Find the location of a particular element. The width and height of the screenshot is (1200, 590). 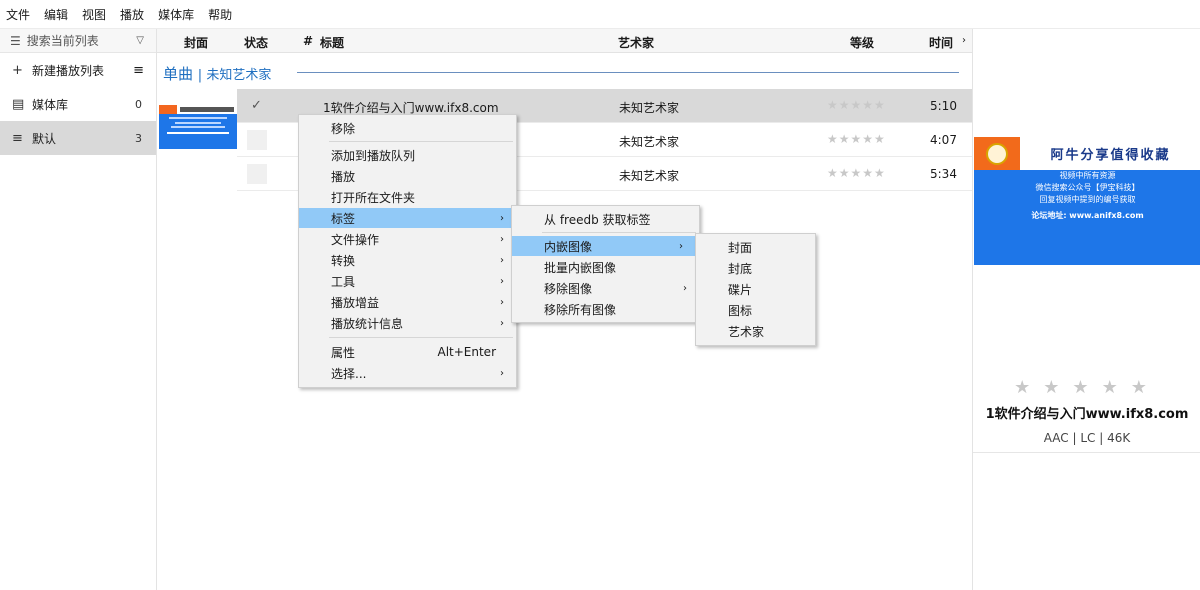

sidebar-item-label: 新建播放列表 is located at coordinates (68, 70).